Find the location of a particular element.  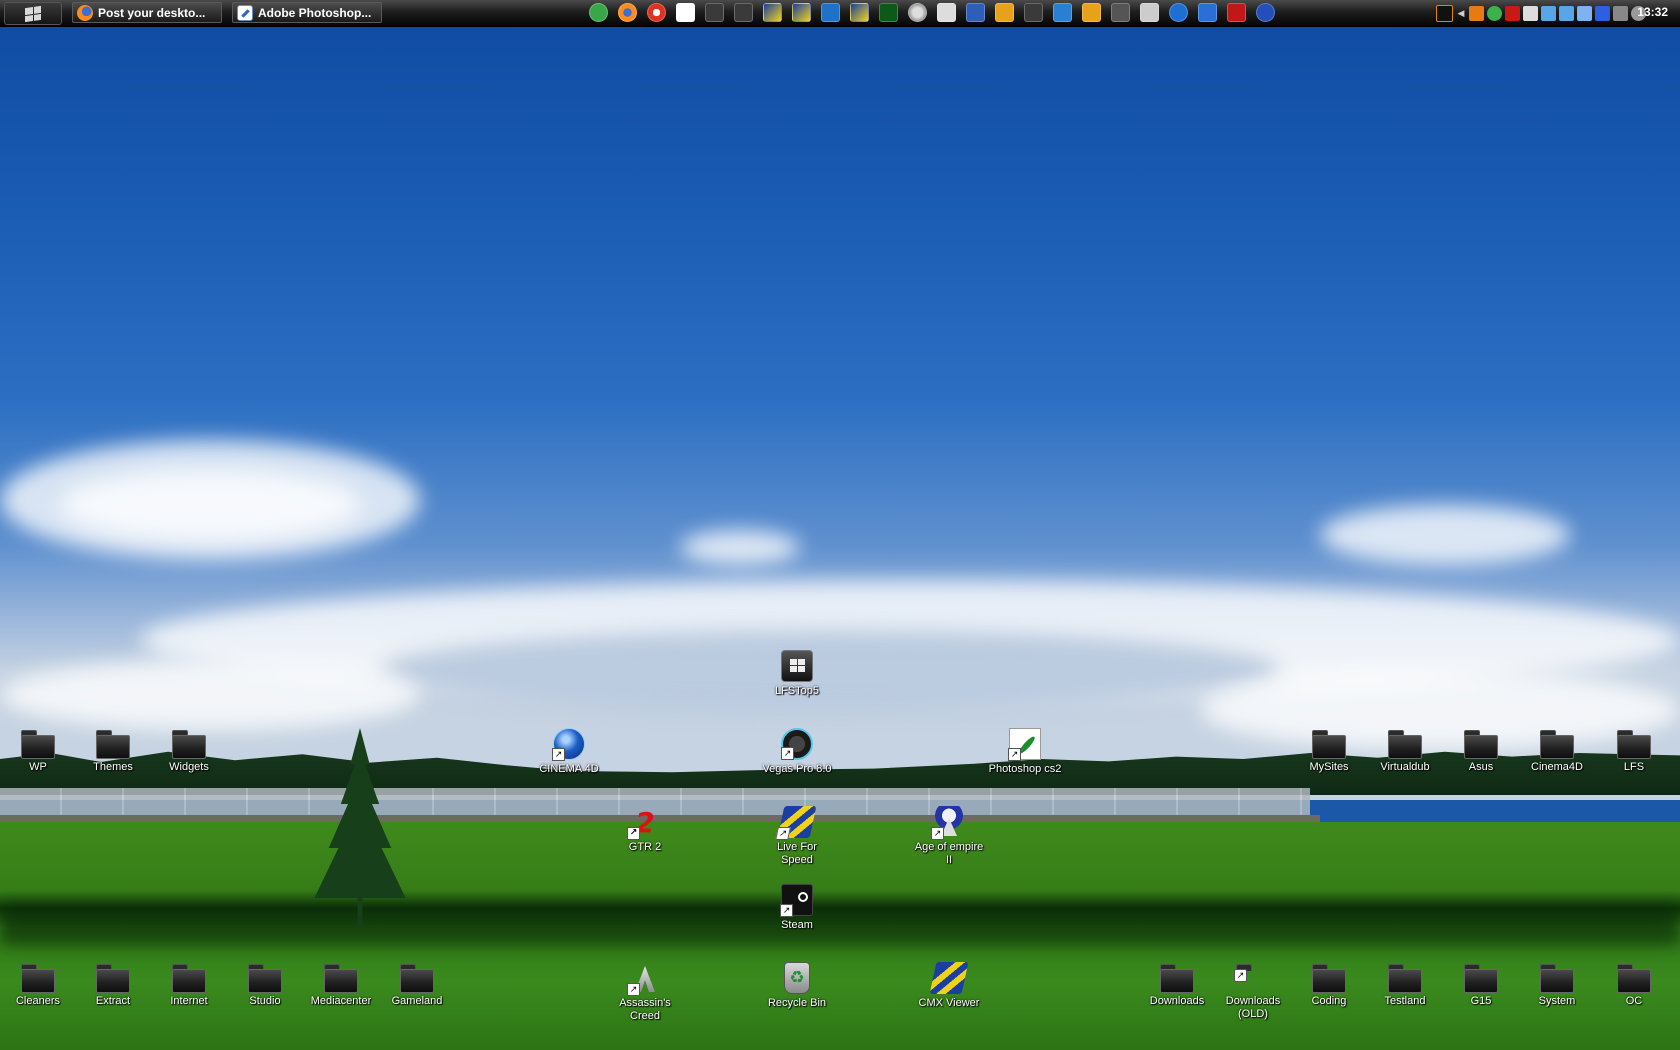

tool-icon is located at coordinates (1530, 13).